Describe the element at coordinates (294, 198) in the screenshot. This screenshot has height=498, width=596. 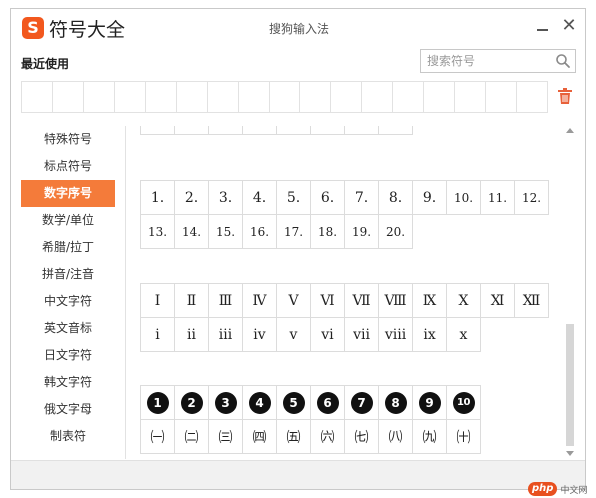
I see `symbol-cell: 5.` at that location.